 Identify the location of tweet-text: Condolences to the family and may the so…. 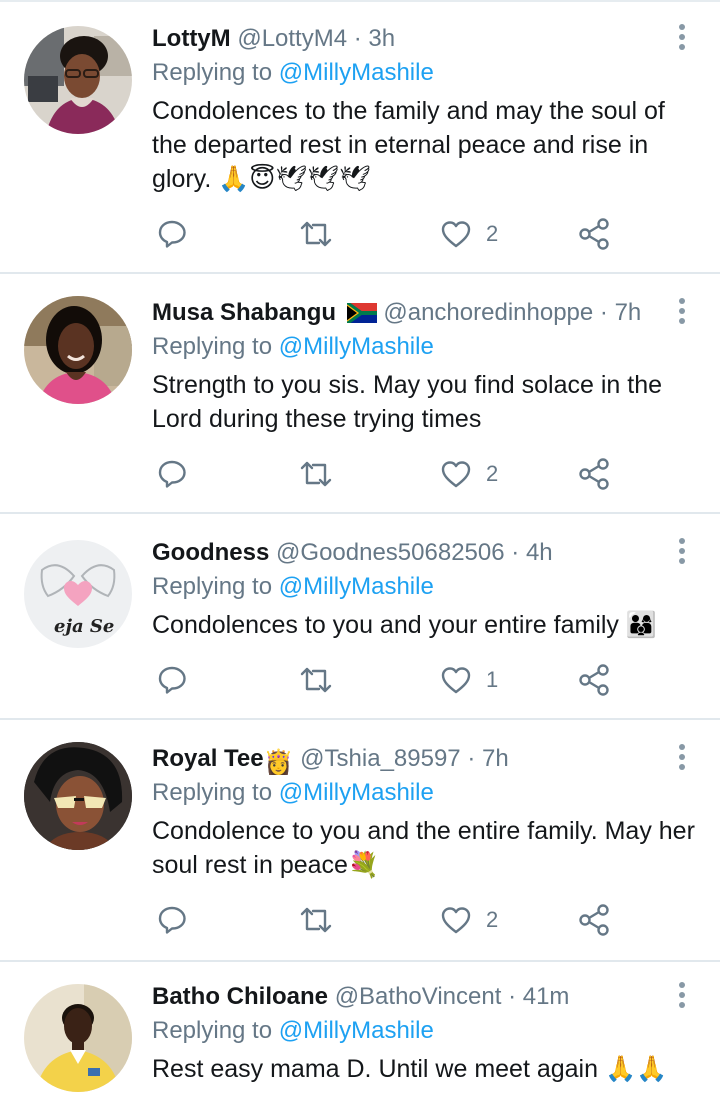
(408, 145).